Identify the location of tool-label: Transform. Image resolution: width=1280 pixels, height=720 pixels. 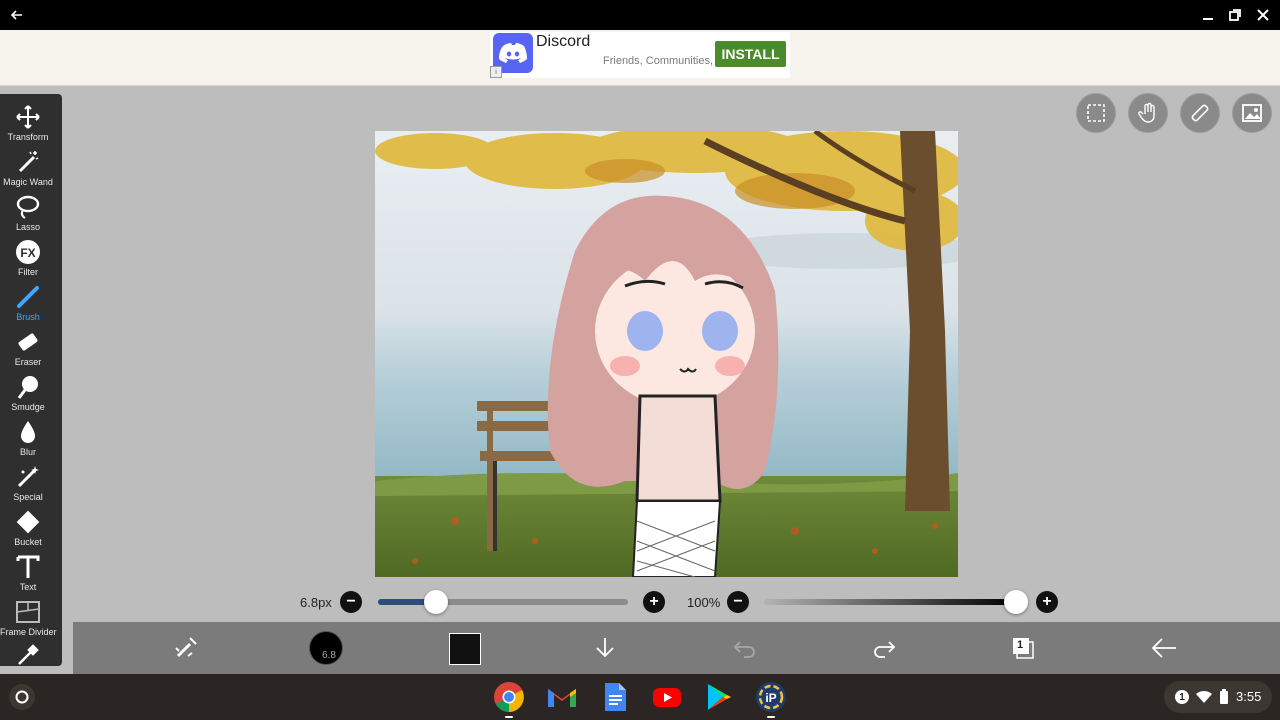
(28, 137).